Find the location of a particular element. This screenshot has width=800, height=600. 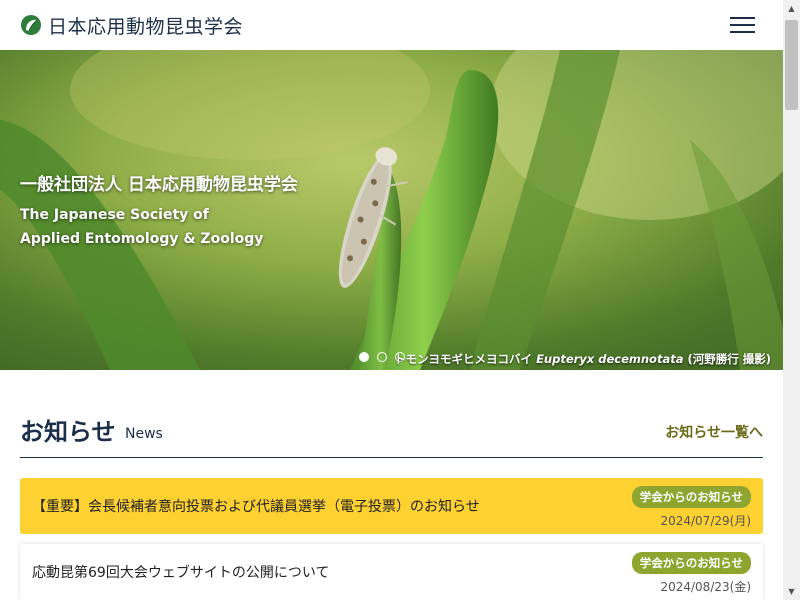

site-header: 日本応用動物昆虫学会 is located at coordinates (391, 25).